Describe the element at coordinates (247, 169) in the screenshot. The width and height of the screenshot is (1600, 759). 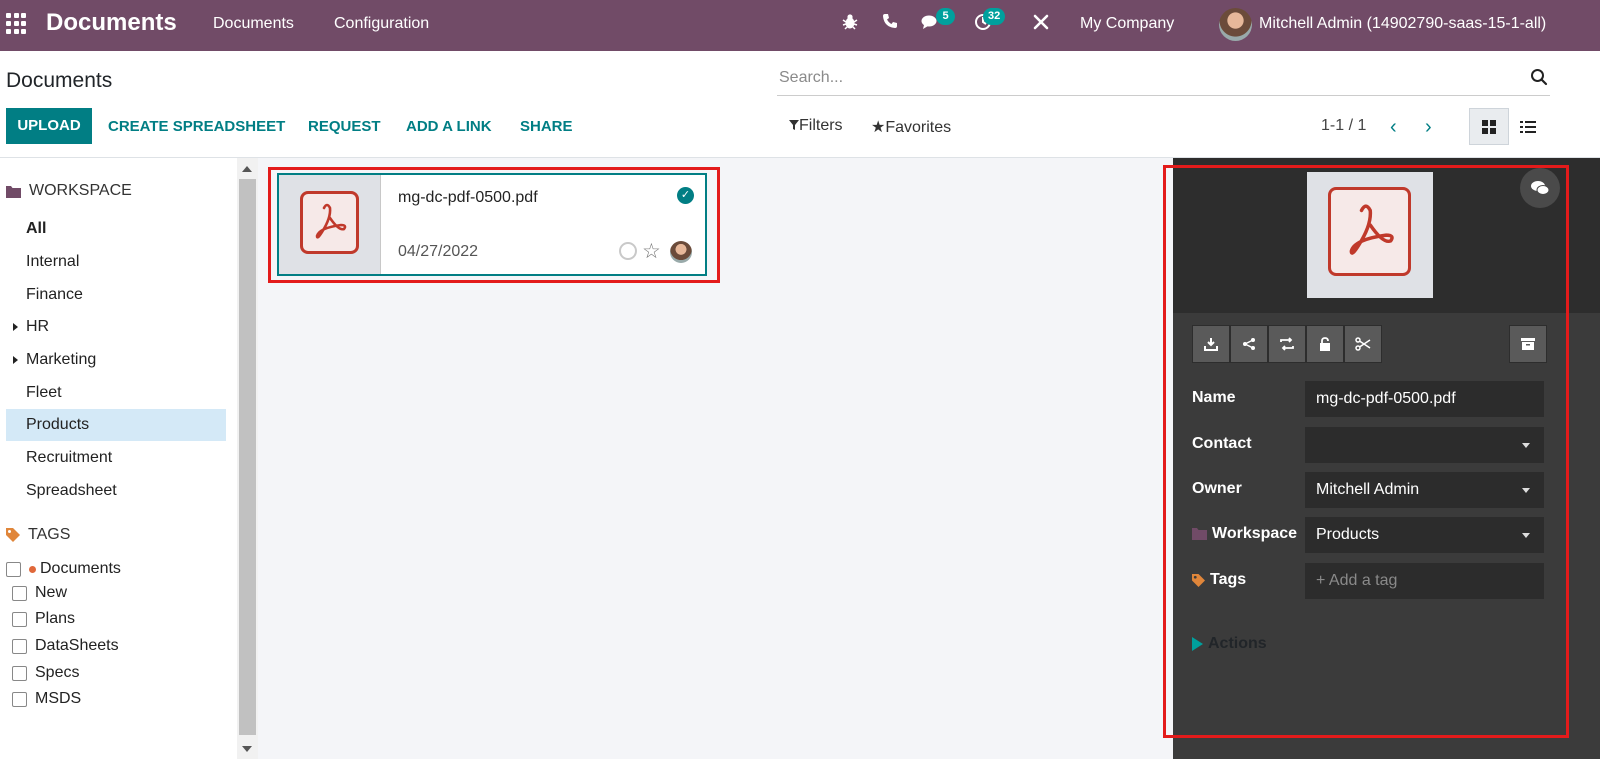
I see `scroll-up-icon` at that location.